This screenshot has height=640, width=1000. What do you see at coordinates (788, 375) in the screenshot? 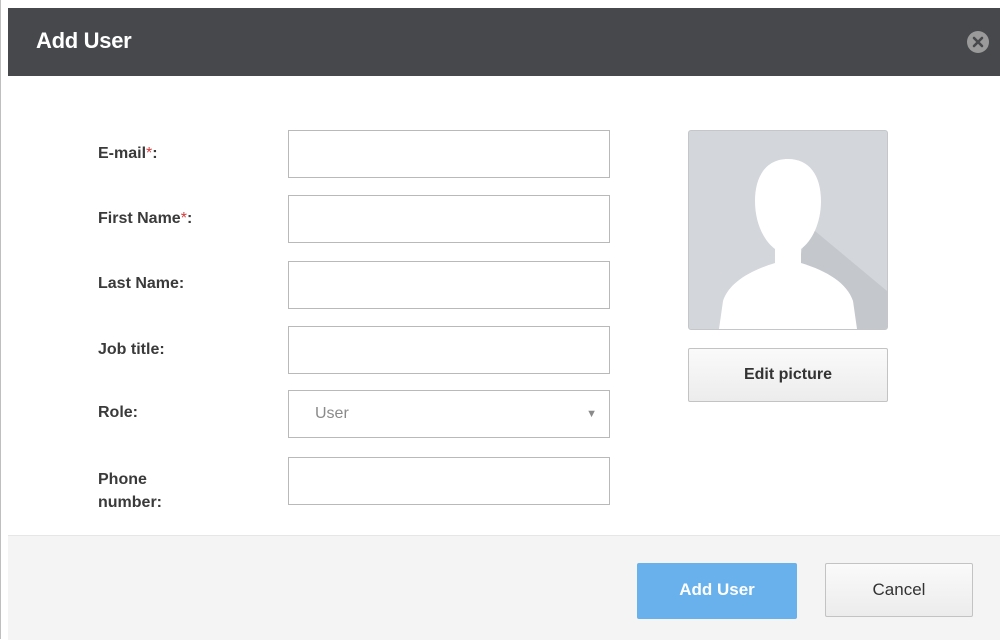
I see `edit-picture-button: Edit picture` at bounding box center [788, 375].